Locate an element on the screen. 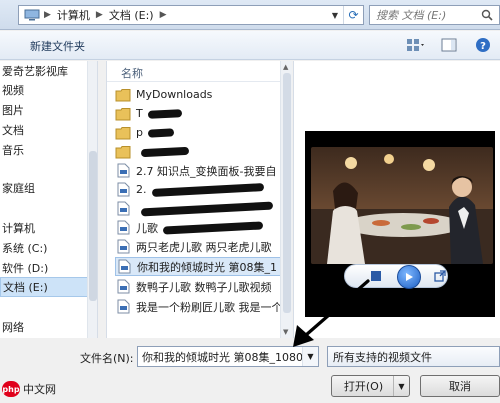 This screenshot has height=403, width=500. toolbar: 新建文件夹 ? is located at coordinates (250, 45).